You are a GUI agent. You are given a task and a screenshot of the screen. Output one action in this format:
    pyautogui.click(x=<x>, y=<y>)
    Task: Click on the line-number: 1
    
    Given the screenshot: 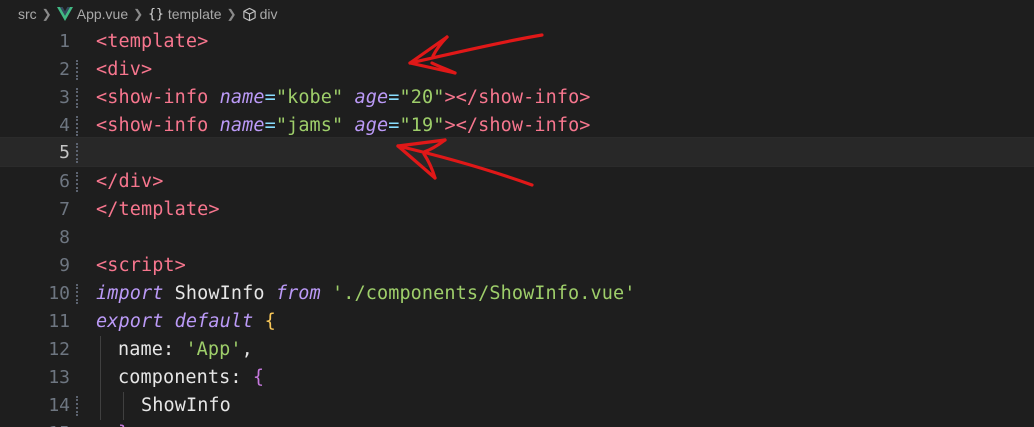 What is the action you would take?
    pyautogui.click(x=64, y=41)
    